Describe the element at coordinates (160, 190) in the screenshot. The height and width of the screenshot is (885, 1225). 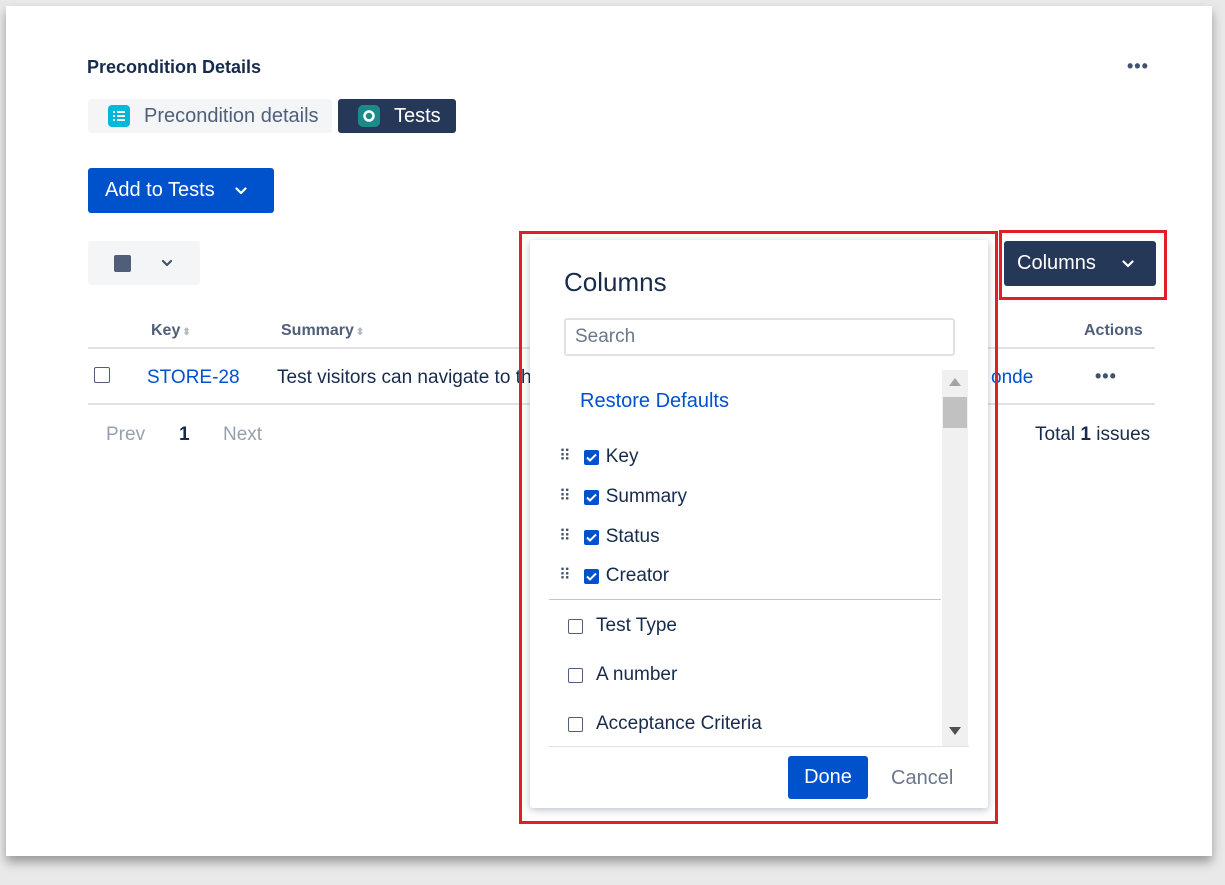
I see `add-to-tests-label: Add to Tests` at that location.